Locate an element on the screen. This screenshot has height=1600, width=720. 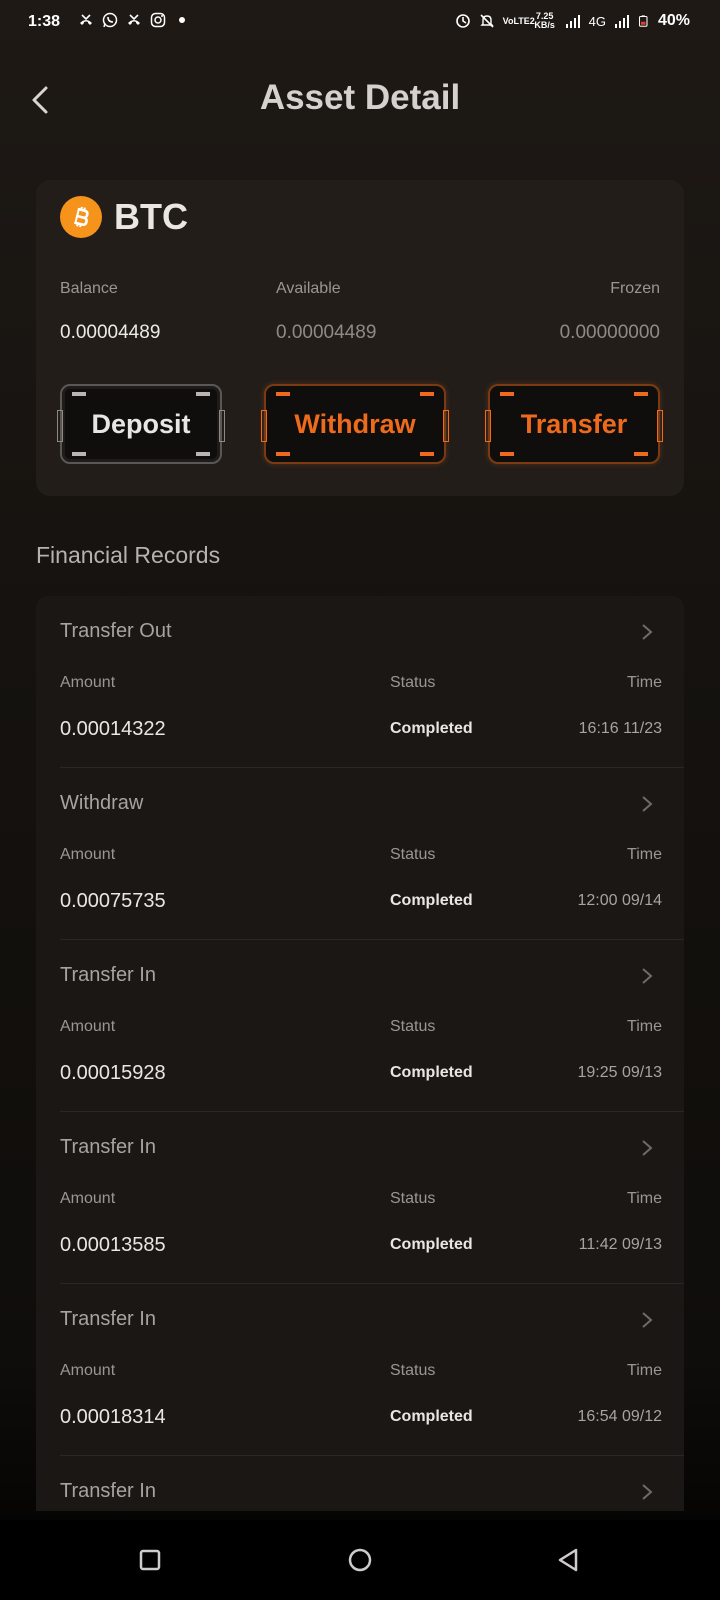
status-bar: 1:38 VoLTE2 7.25 KB/s 4G 40% is located at coordinates (360, 23).